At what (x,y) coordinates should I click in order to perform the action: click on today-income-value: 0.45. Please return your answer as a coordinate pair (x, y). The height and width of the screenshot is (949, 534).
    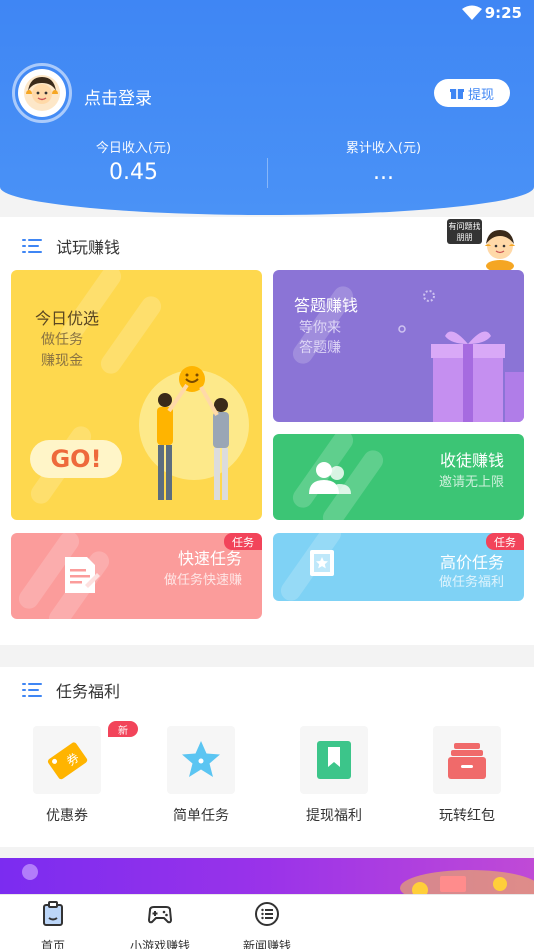
    Looking at the image, I should click on (133, 172).